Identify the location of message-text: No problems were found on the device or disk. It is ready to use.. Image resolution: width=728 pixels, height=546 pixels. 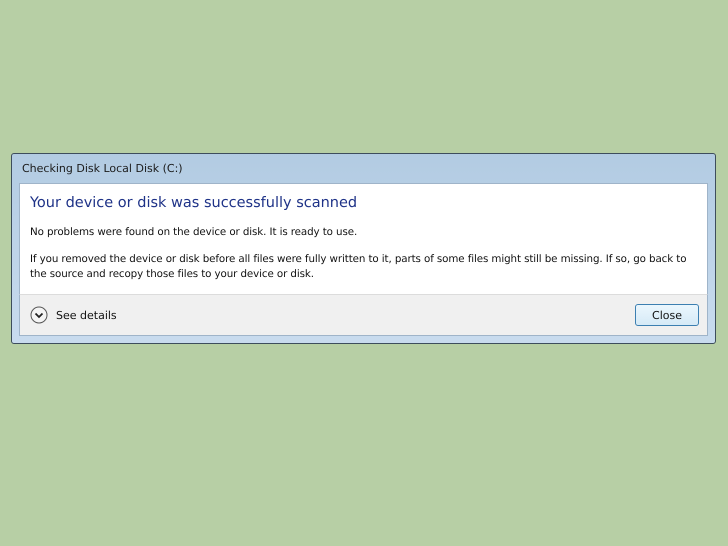
(194, 232).